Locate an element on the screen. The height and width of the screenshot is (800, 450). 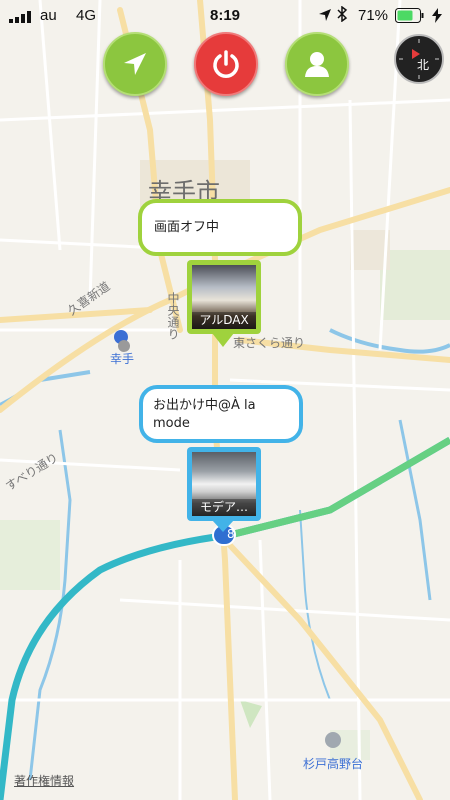
station-label-sugito: 杉戸高野台 is located at coordinates (333, 764).